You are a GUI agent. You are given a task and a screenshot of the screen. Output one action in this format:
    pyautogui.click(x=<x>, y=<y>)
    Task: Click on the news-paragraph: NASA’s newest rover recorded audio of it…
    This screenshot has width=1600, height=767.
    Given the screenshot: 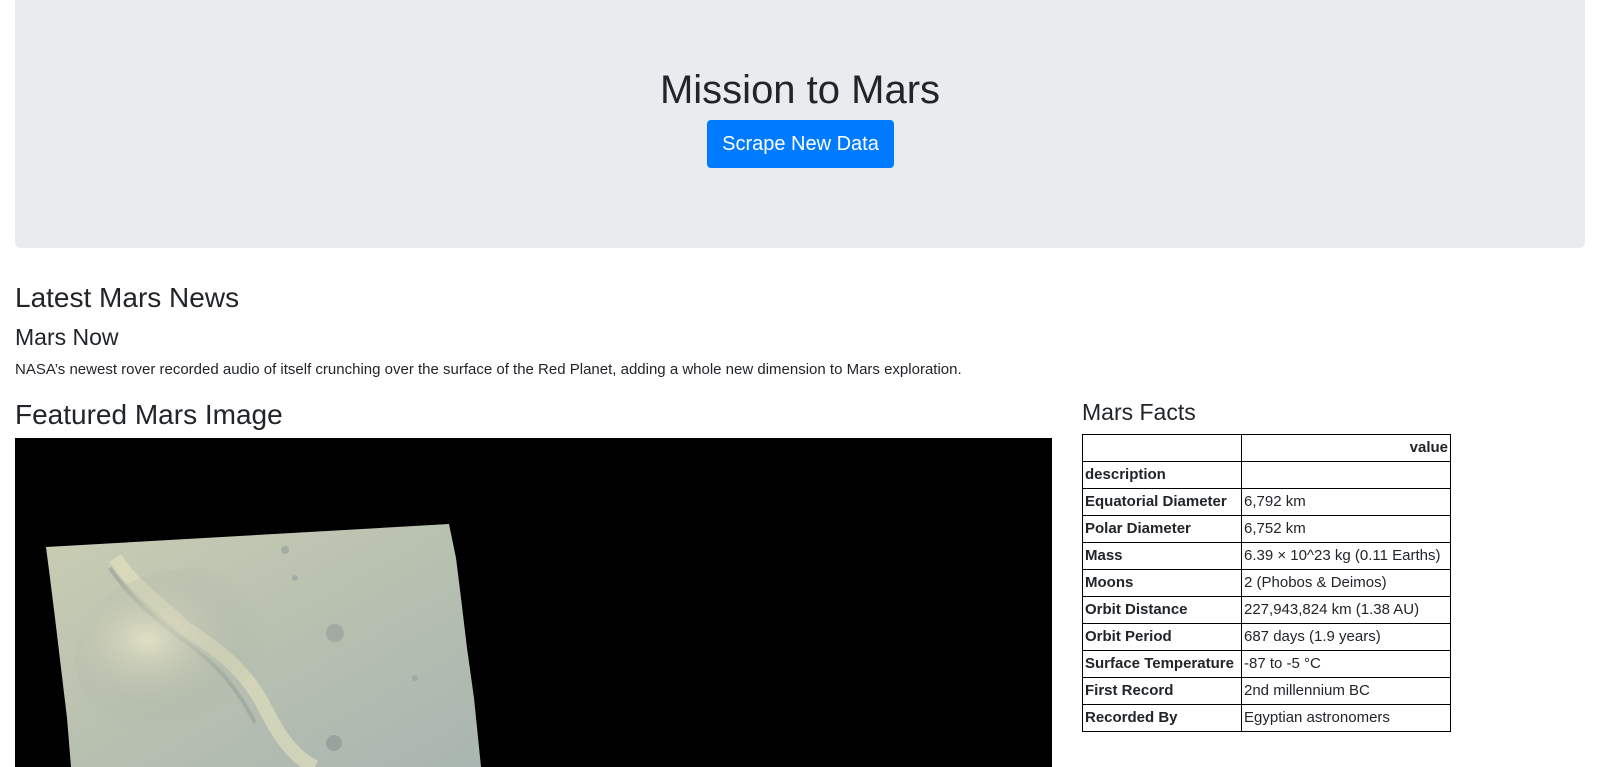 What is the action you would take?
    pyautogui.click(x=488, y=369)
    